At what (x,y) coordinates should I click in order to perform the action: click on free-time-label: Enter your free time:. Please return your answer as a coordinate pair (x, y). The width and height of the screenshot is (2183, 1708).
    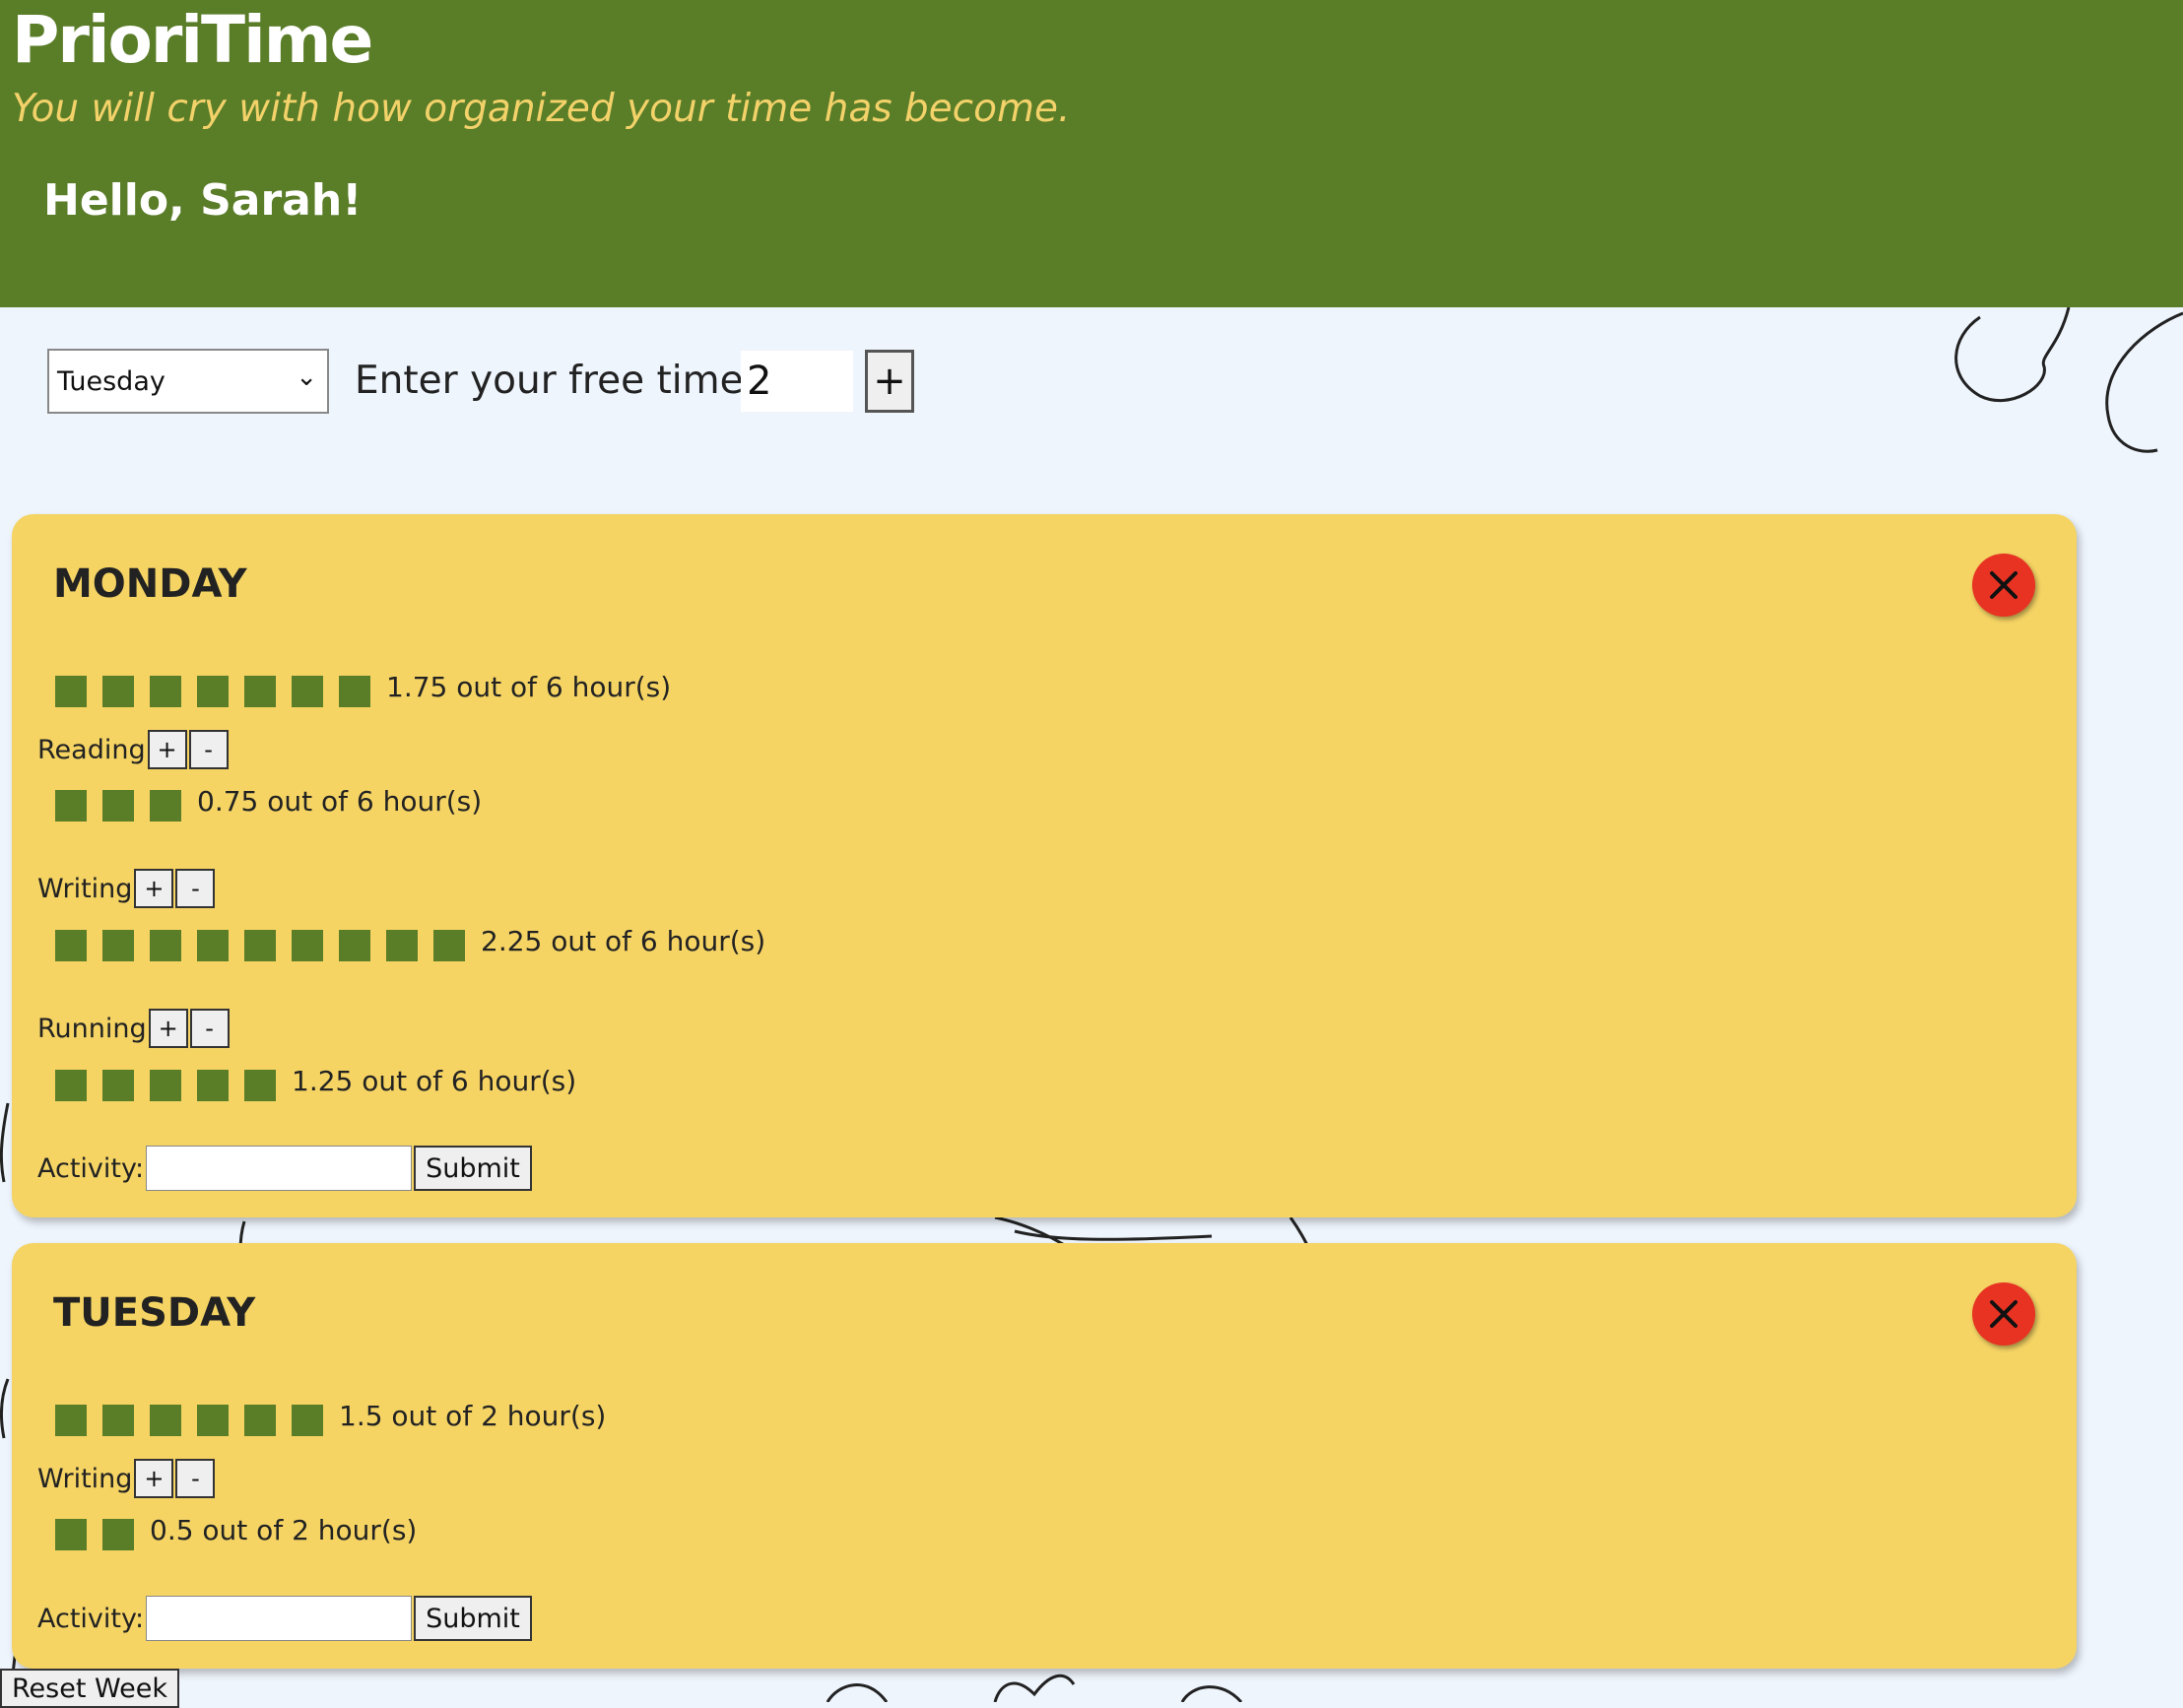
    Looking at the image, I should click on (556, 381).